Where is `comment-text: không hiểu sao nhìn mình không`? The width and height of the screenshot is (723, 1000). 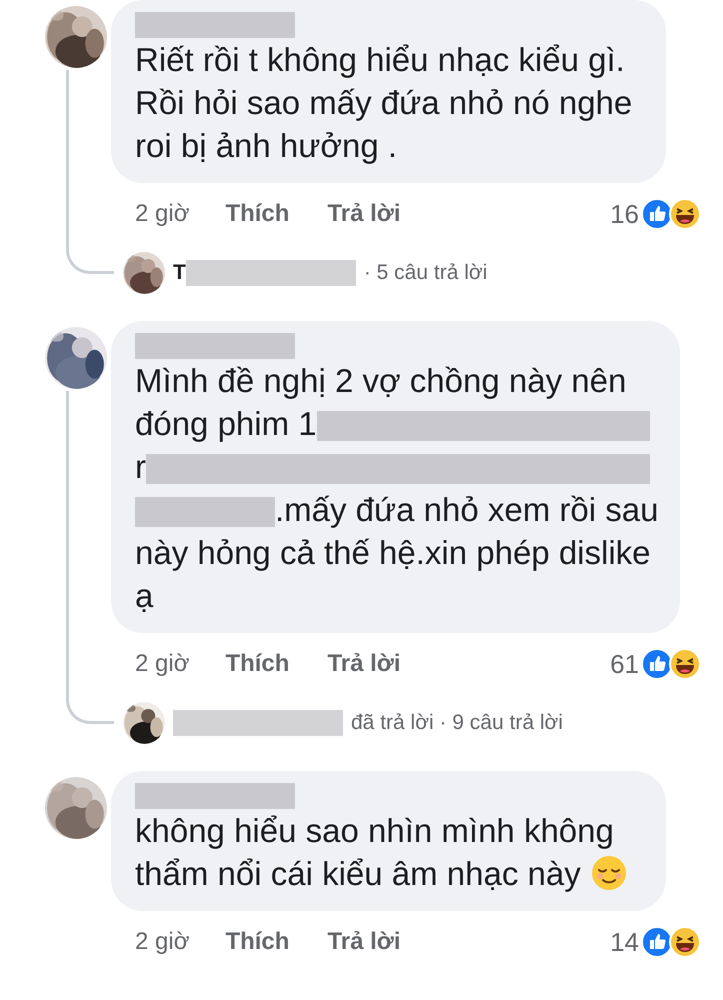
comment-text: không hiểu sao nhìn mình không is located at coordinates (374, 830).